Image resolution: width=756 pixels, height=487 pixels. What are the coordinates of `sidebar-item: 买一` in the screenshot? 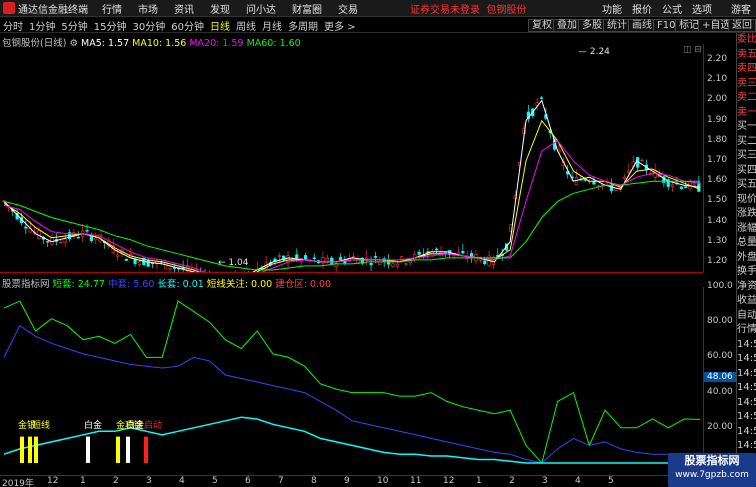 It's located at (746, 127).